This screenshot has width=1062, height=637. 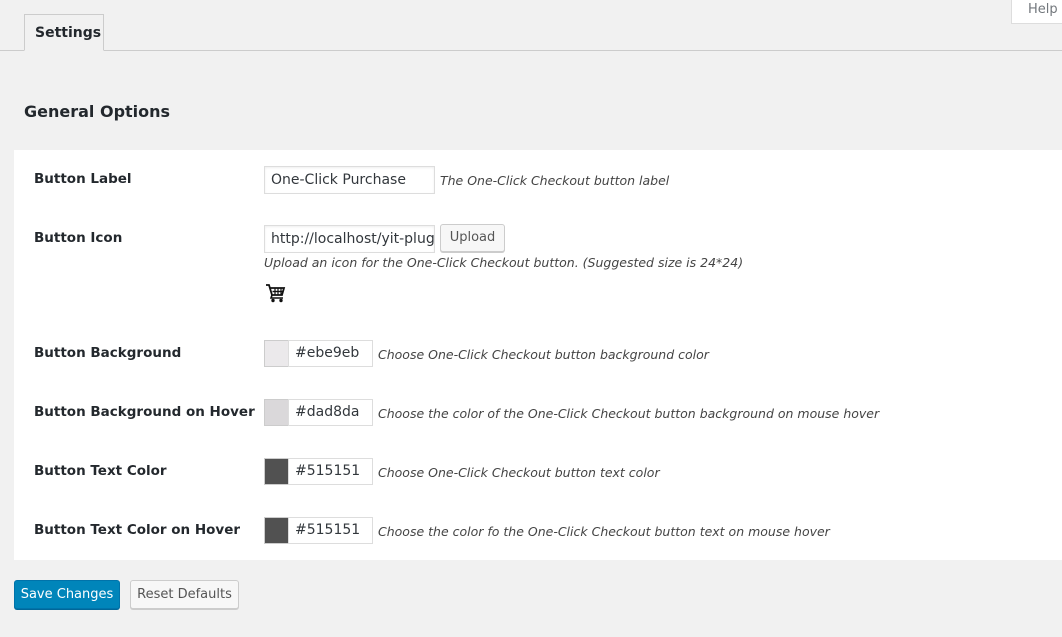 I want to click on button-background-label: Button Background, so click(x=108, y=353).